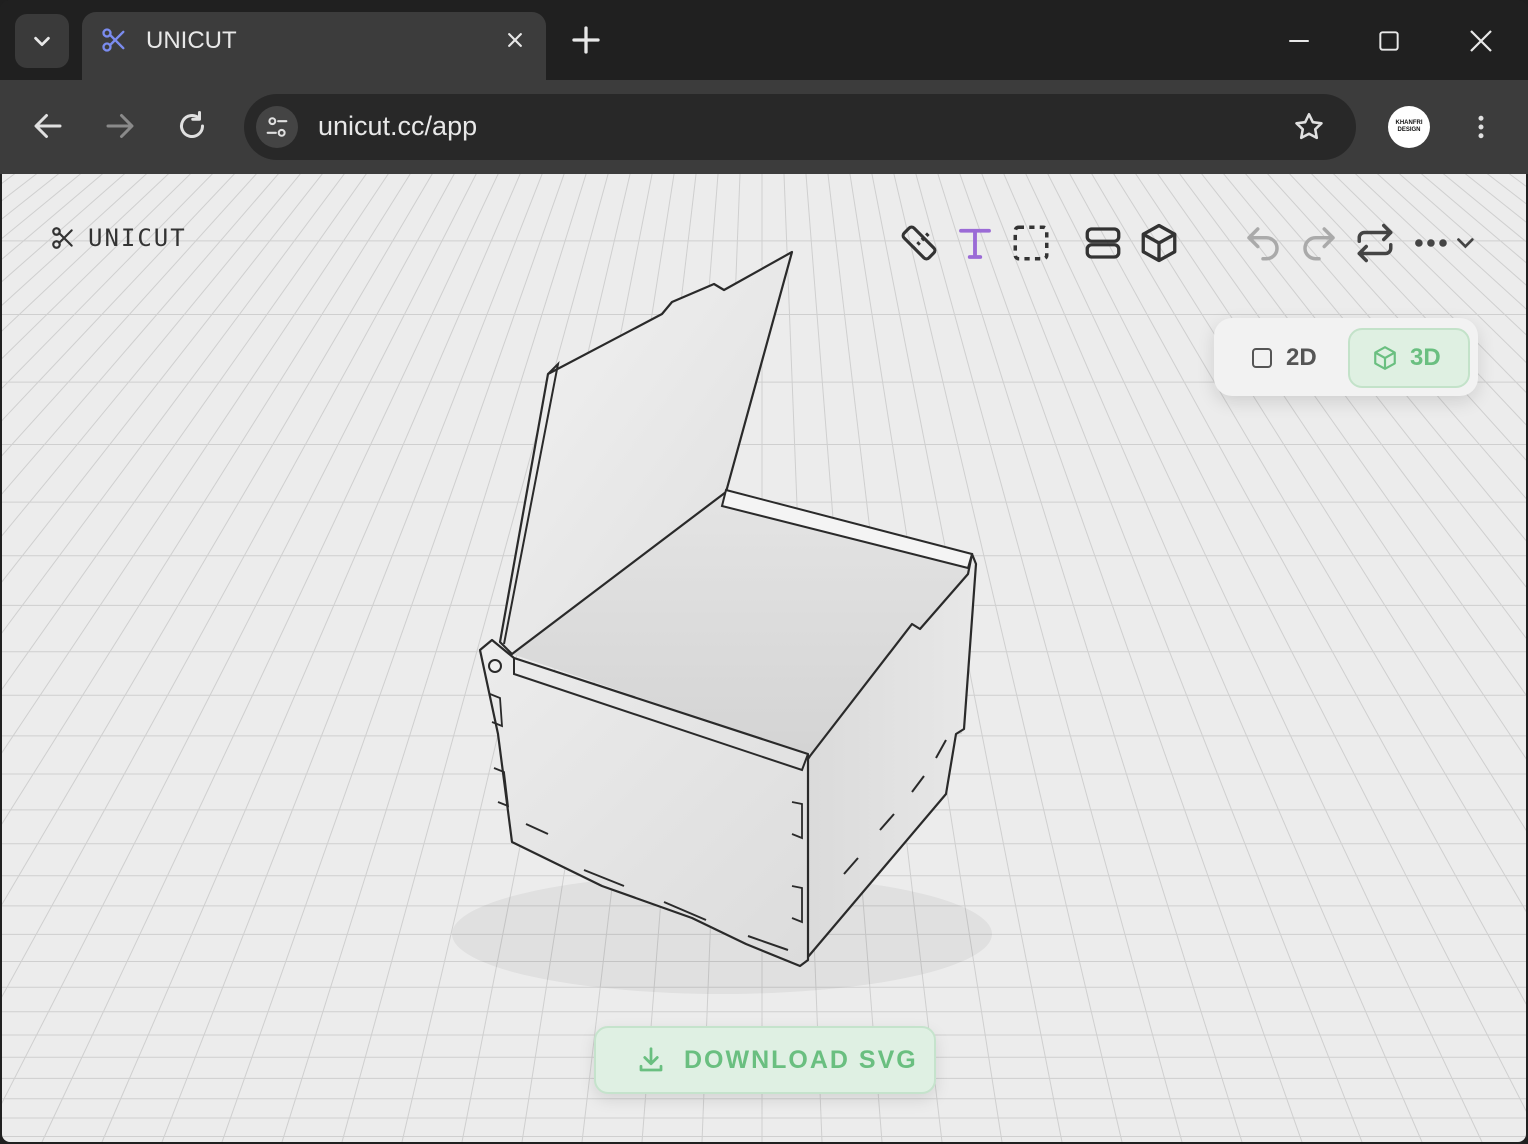 The image size is (1528, 1144). I want to click on reload-icon, so click(192, 126).